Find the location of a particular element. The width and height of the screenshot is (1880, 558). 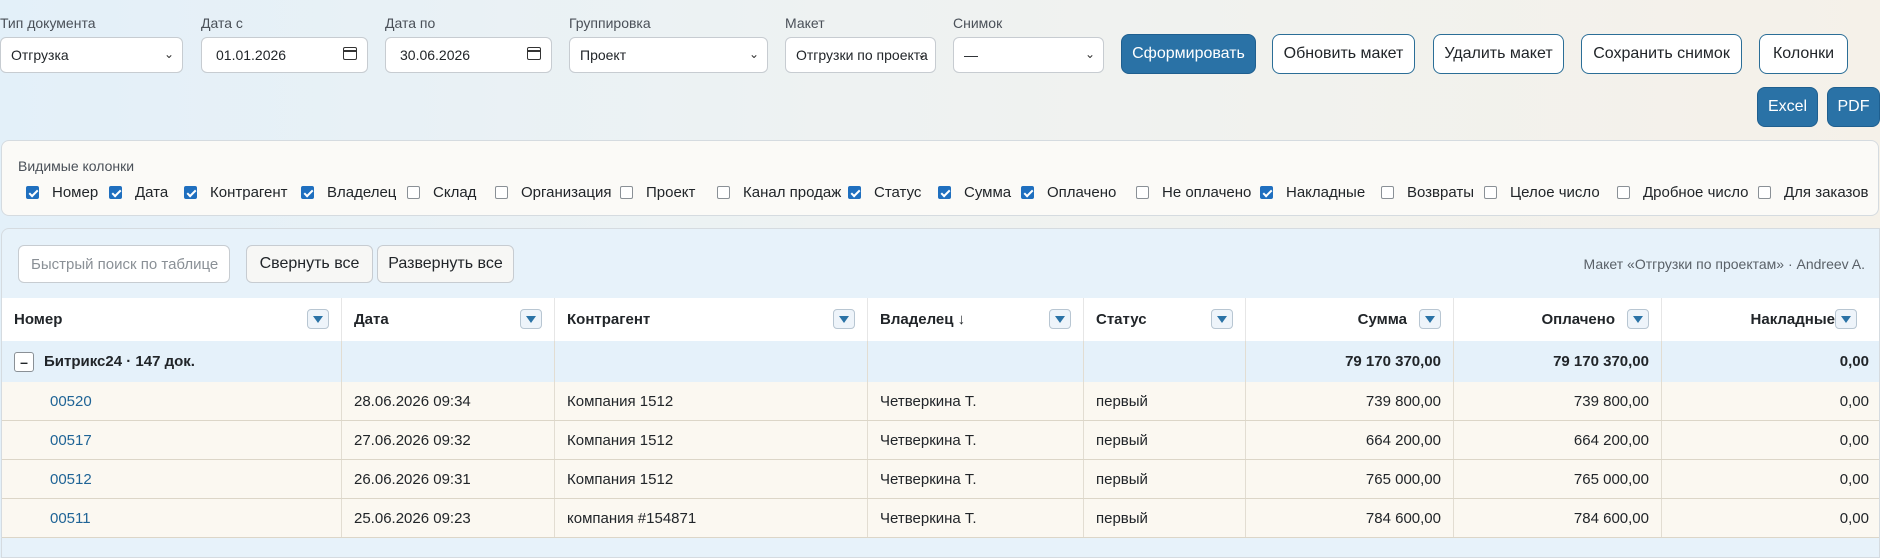

date-to-label: Дата по is located at coordinates (410, 23).